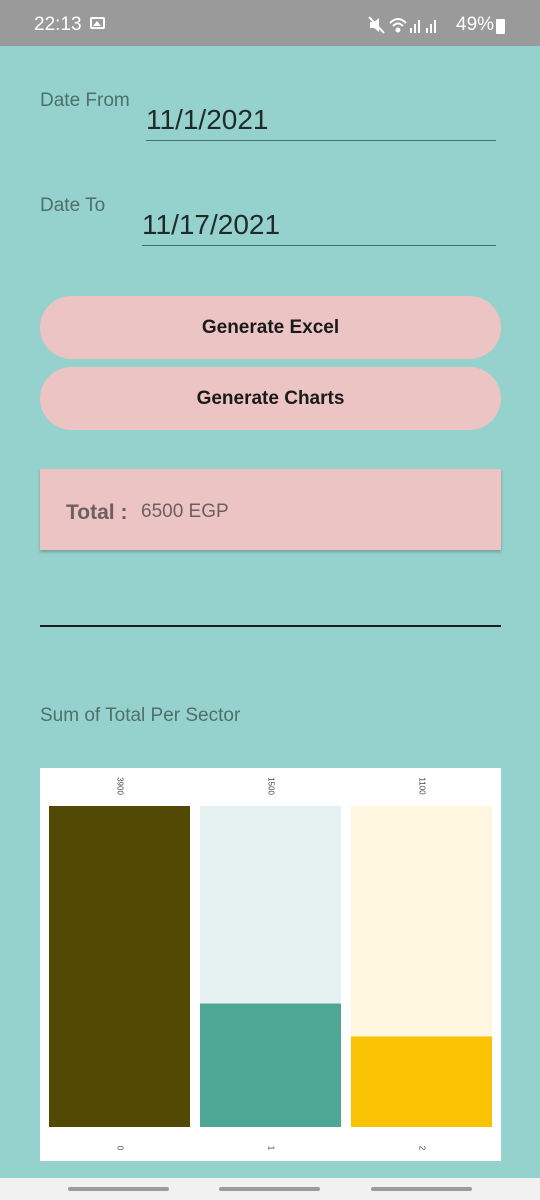  Describe the element at coordinates (58, 24) in the screenshot. I see `status-time: 22:13` at that location.